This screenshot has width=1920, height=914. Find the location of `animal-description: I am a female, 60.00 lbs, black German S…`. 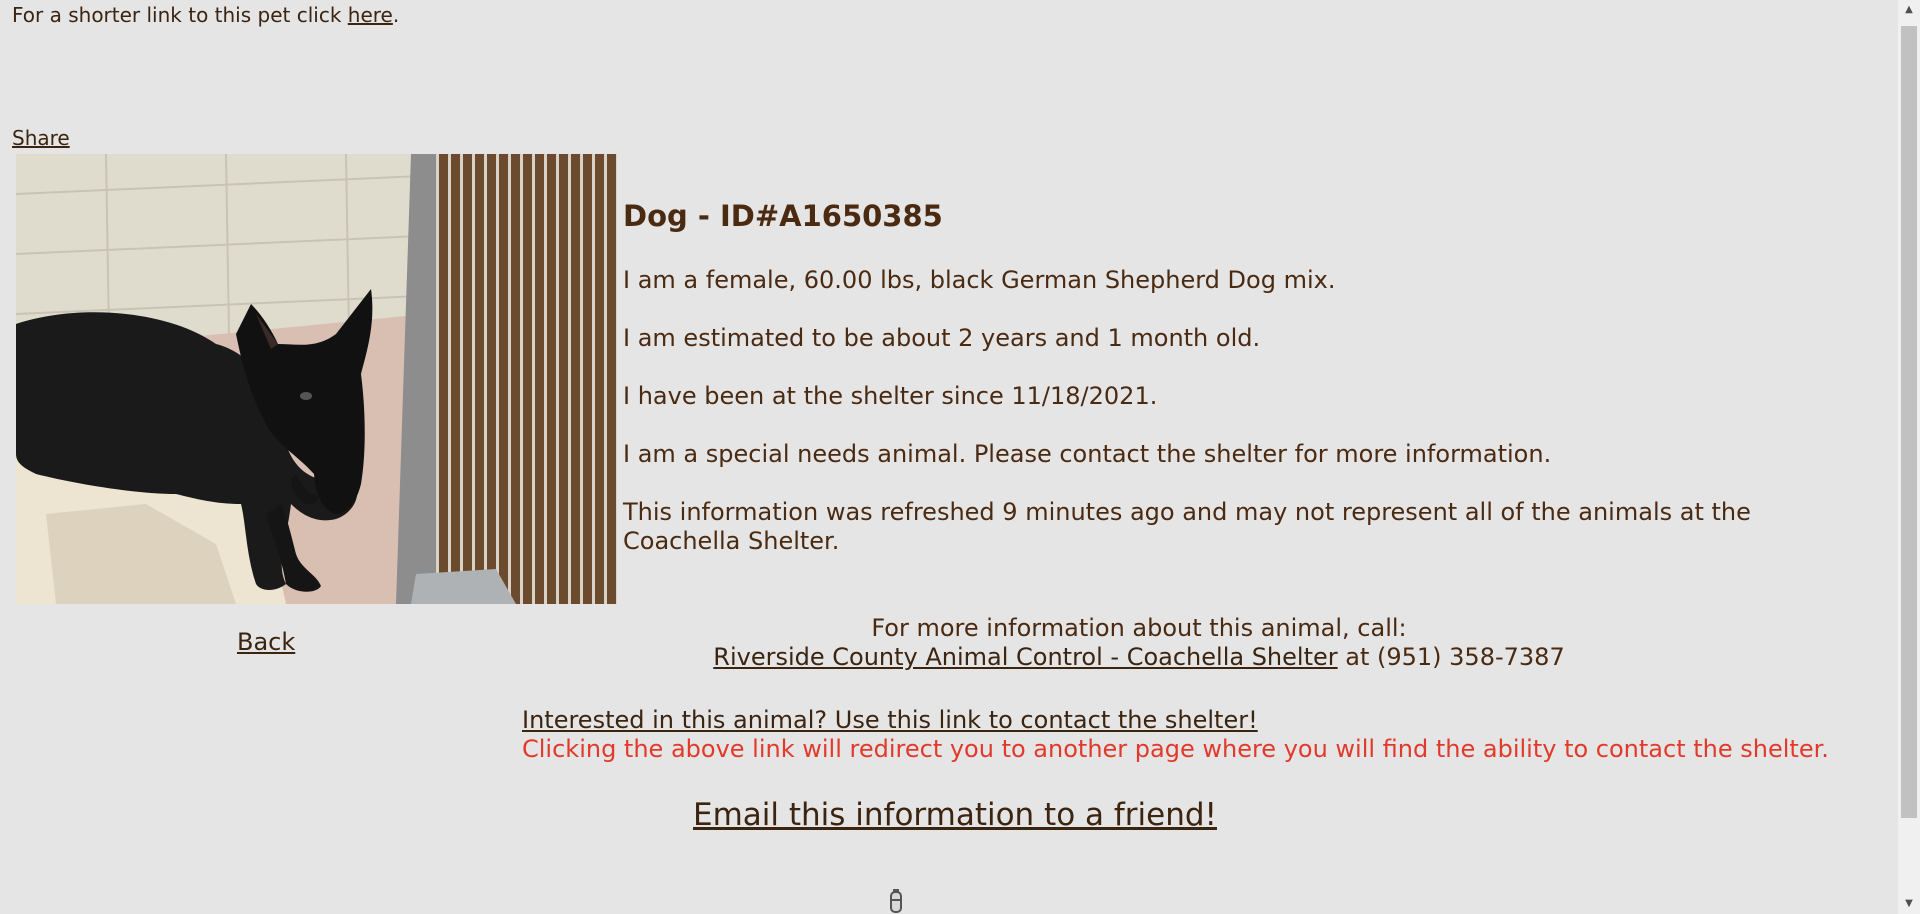

animal-description: I am a female, 60.00 lbs, black German S… is located at coordinates (979, 280).